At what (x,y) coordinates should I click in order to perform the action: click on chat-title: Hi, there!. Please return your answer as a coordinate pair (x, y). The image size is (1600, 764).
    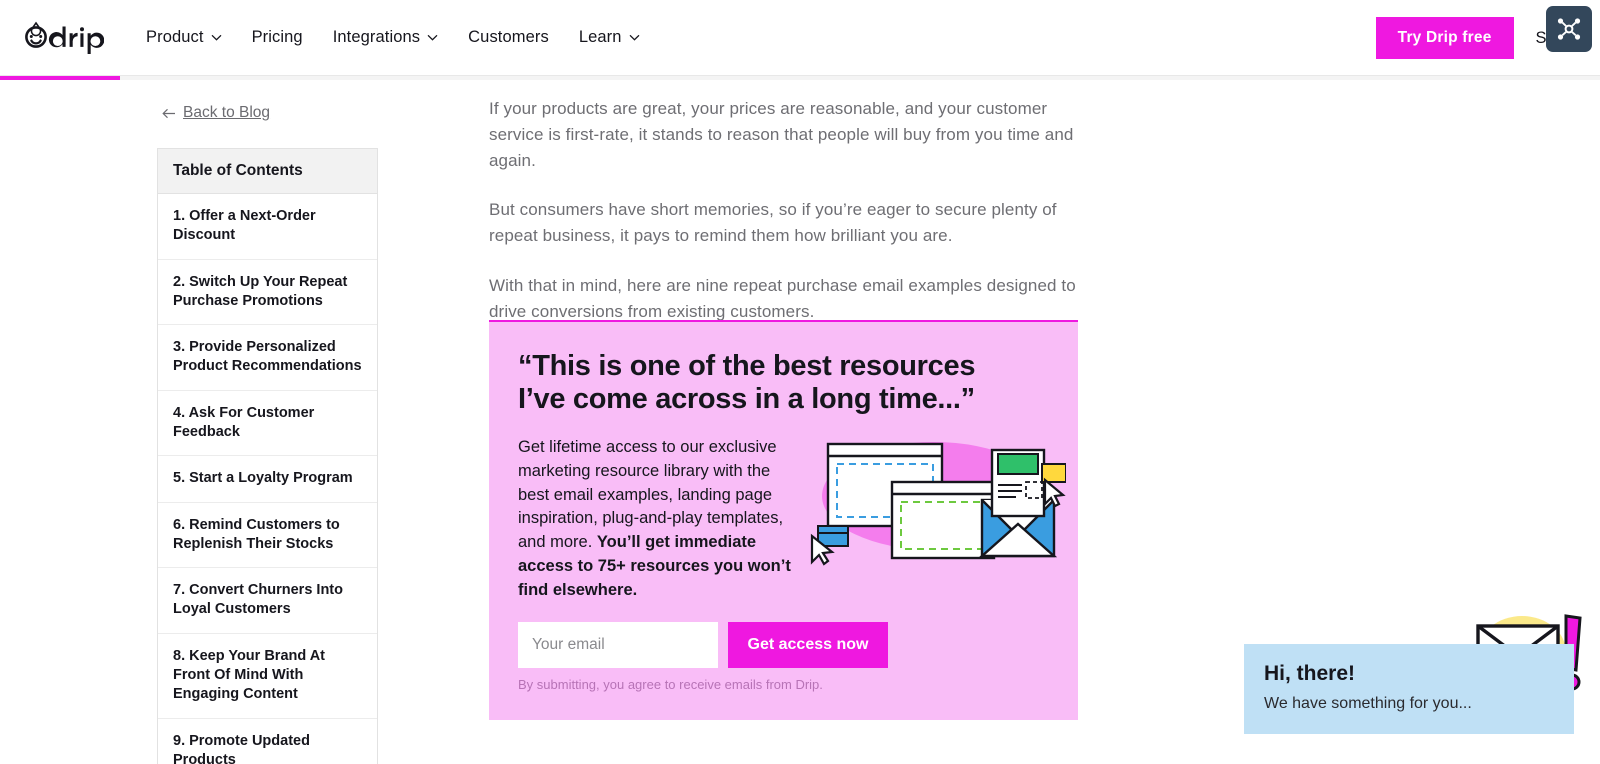
    Looking at the image, I should click on (1310, 673).